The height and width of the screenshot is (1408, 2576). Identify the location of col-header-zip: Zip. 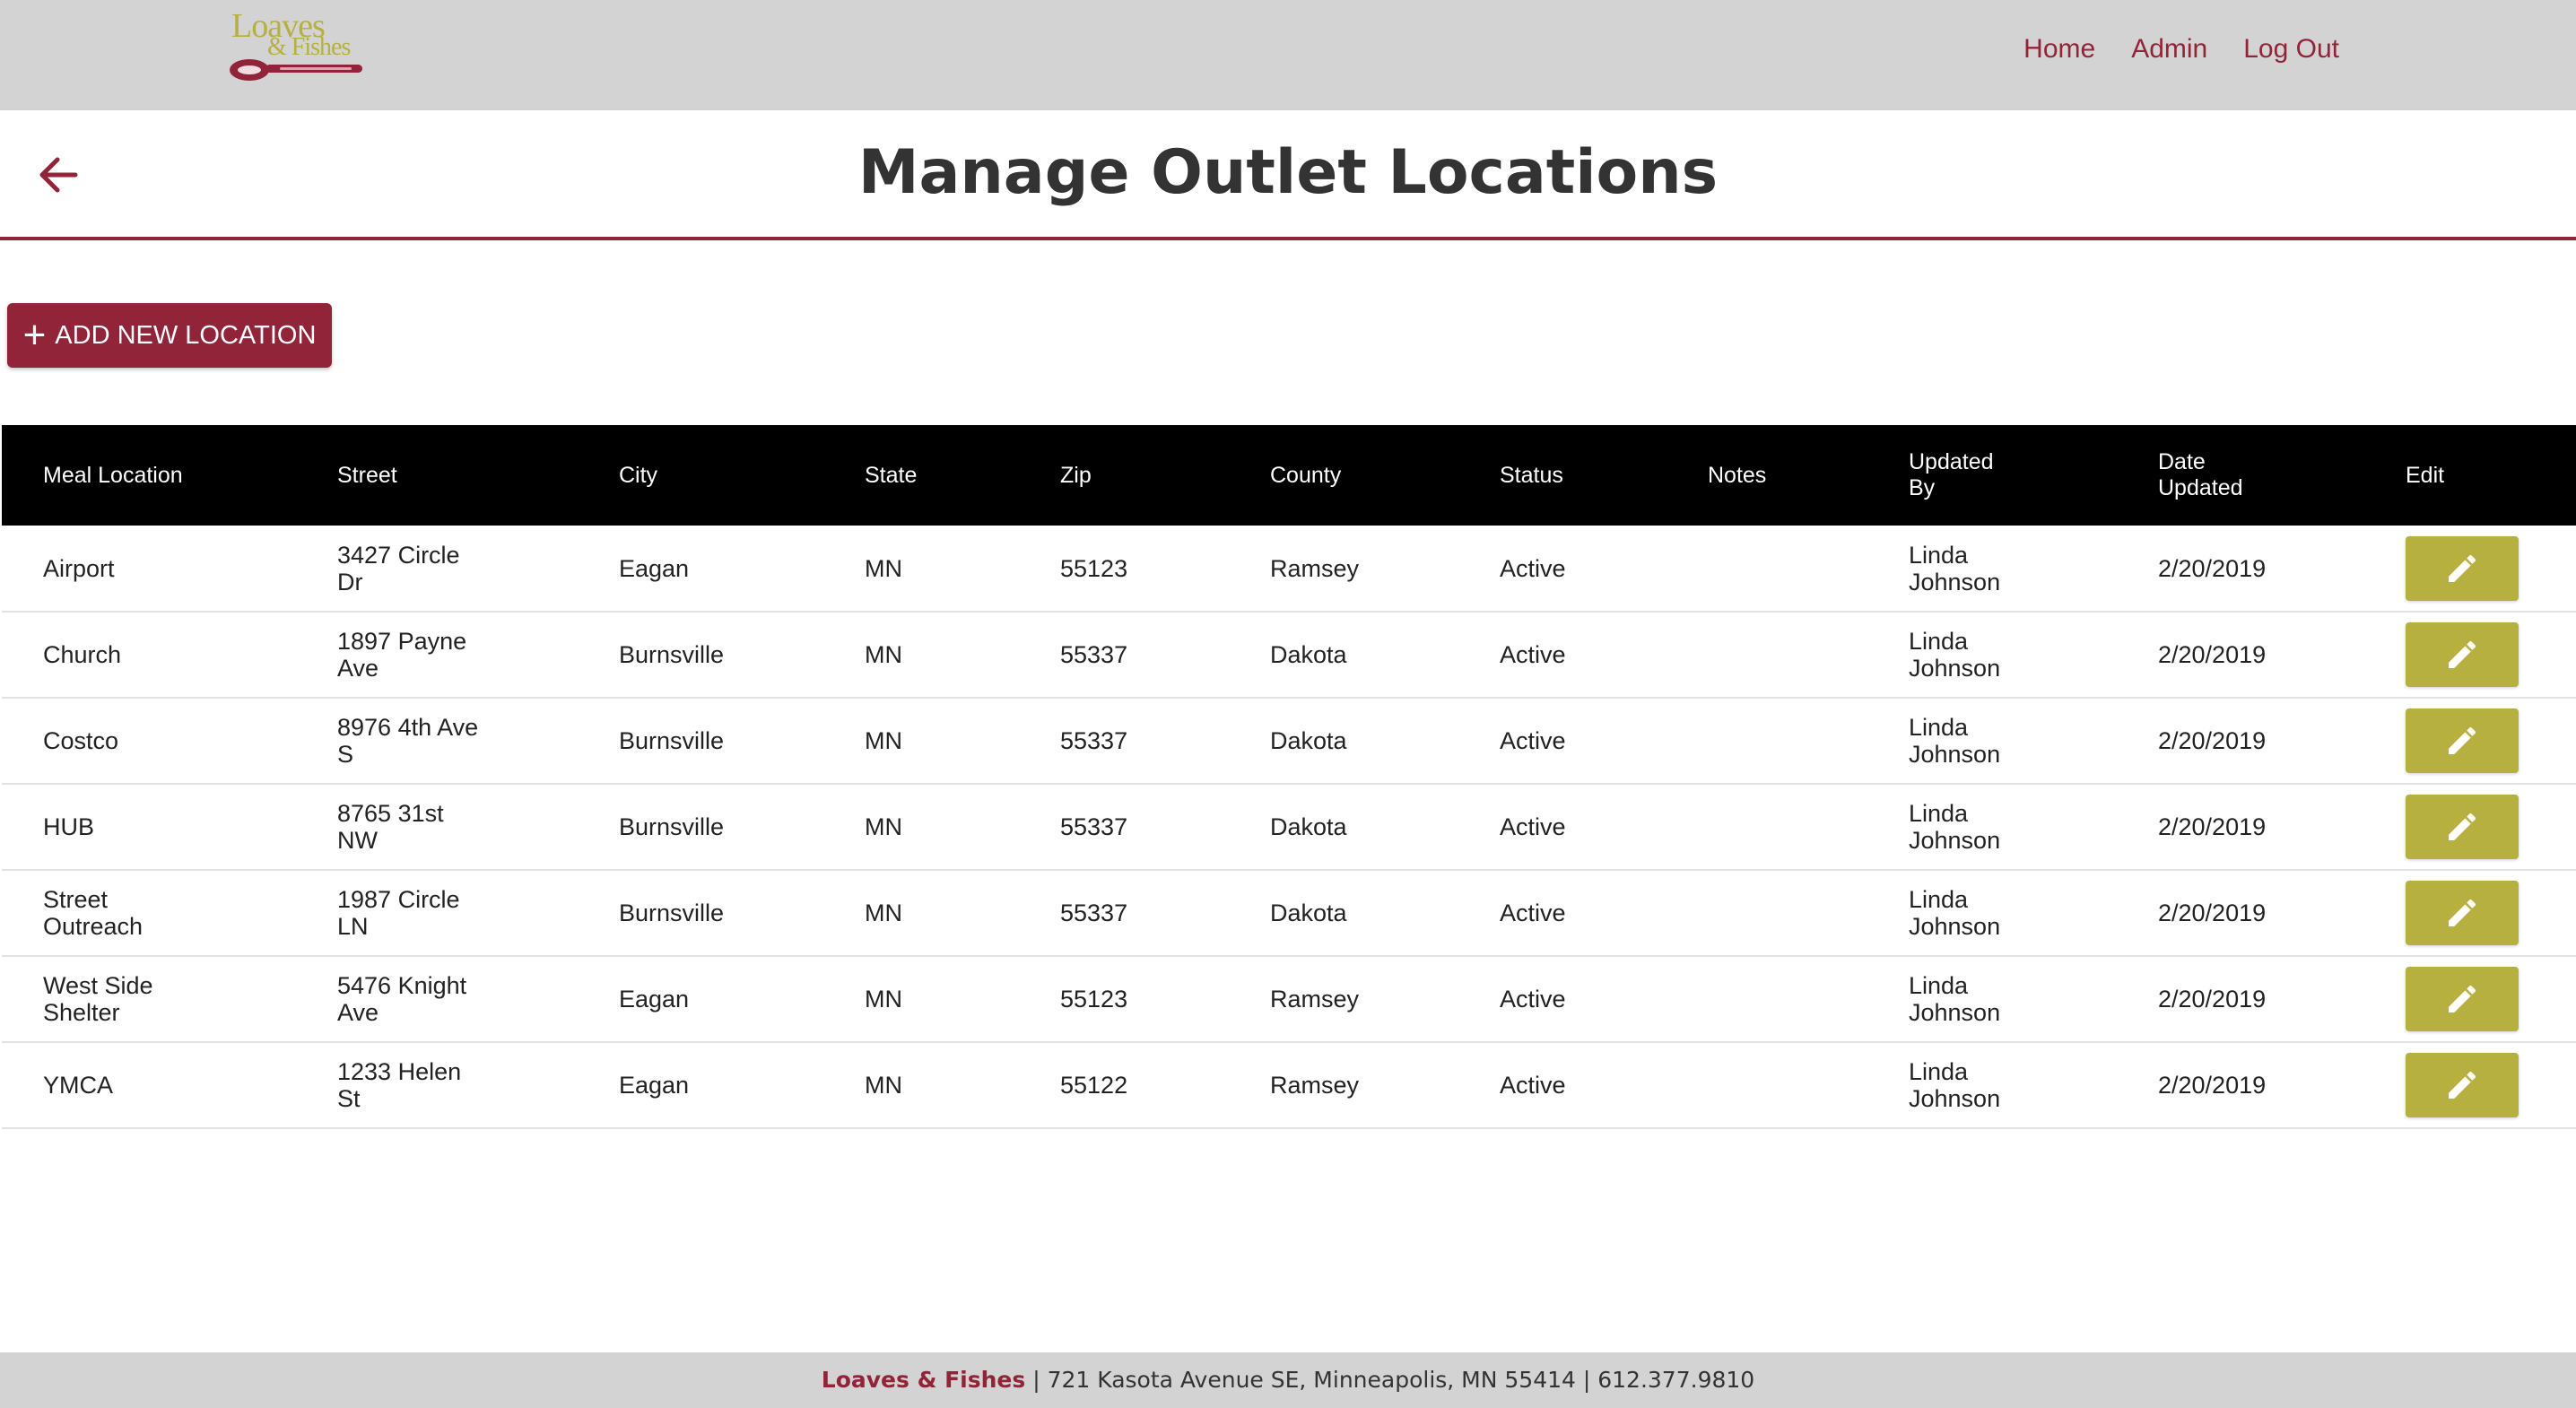
(1124, 475).